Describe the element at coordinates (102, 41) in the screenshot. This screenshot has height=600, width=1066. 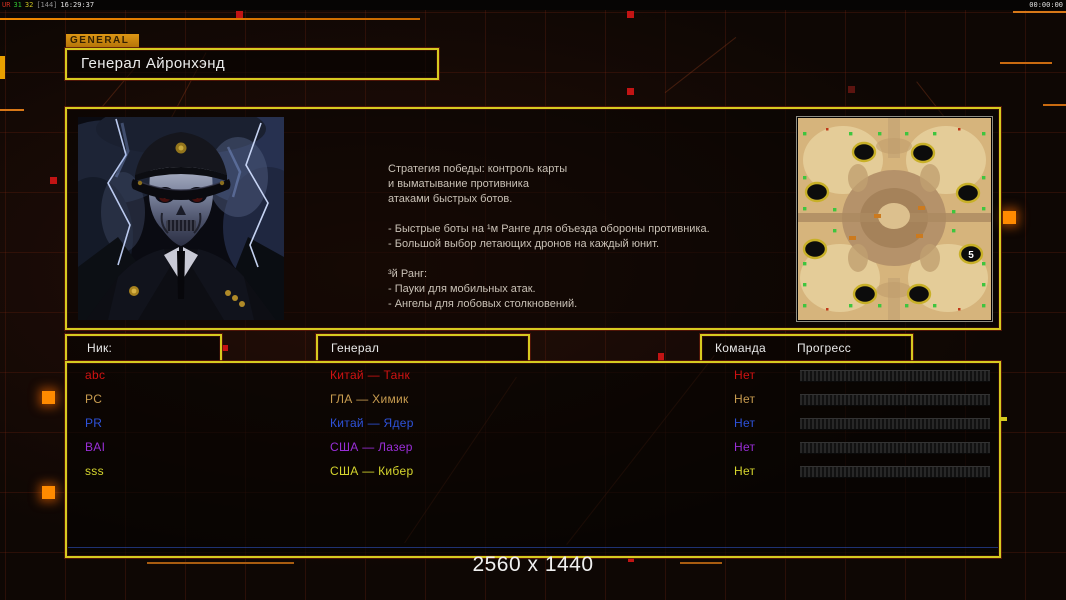
I see `tab-general: GENERAL` at that location.